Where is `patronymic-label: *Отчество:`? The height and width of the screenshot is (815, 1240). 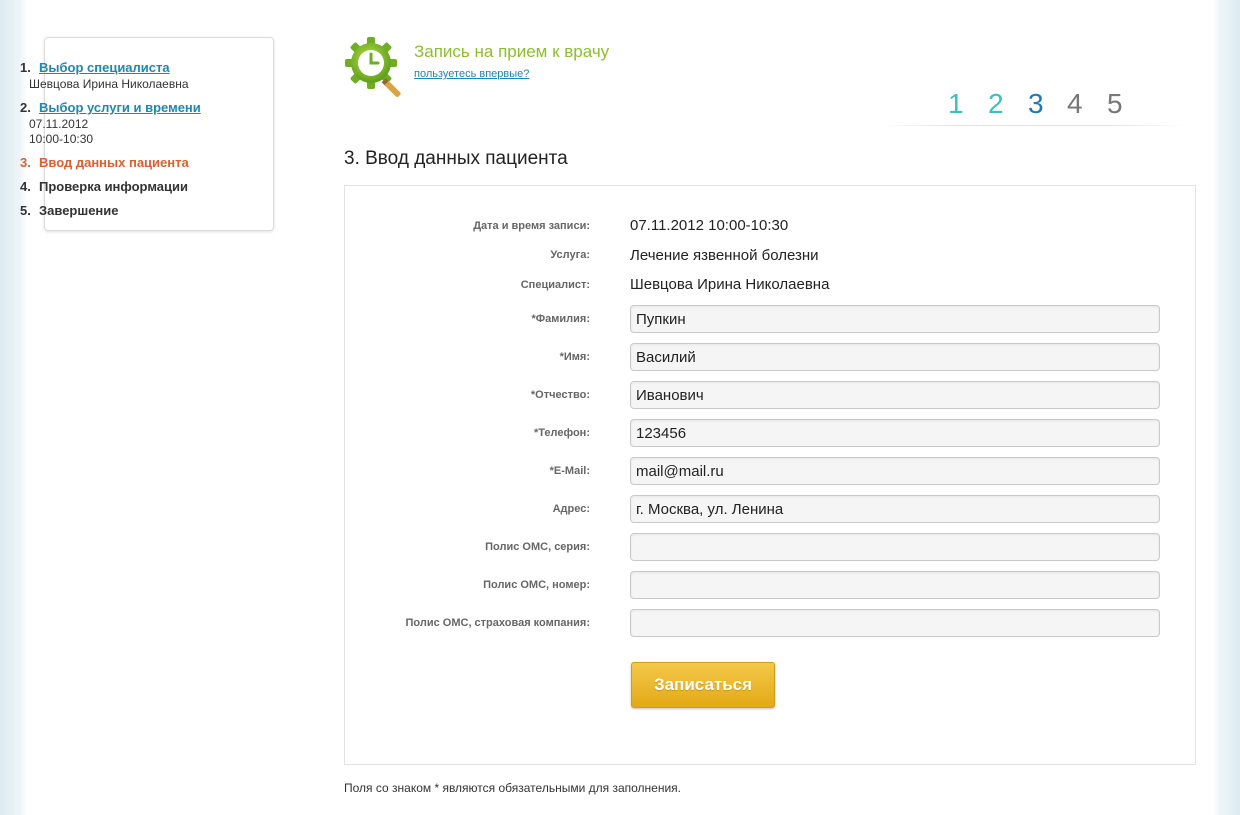
patronymic-label: *Отчество: is located at coordinates (560, 395).